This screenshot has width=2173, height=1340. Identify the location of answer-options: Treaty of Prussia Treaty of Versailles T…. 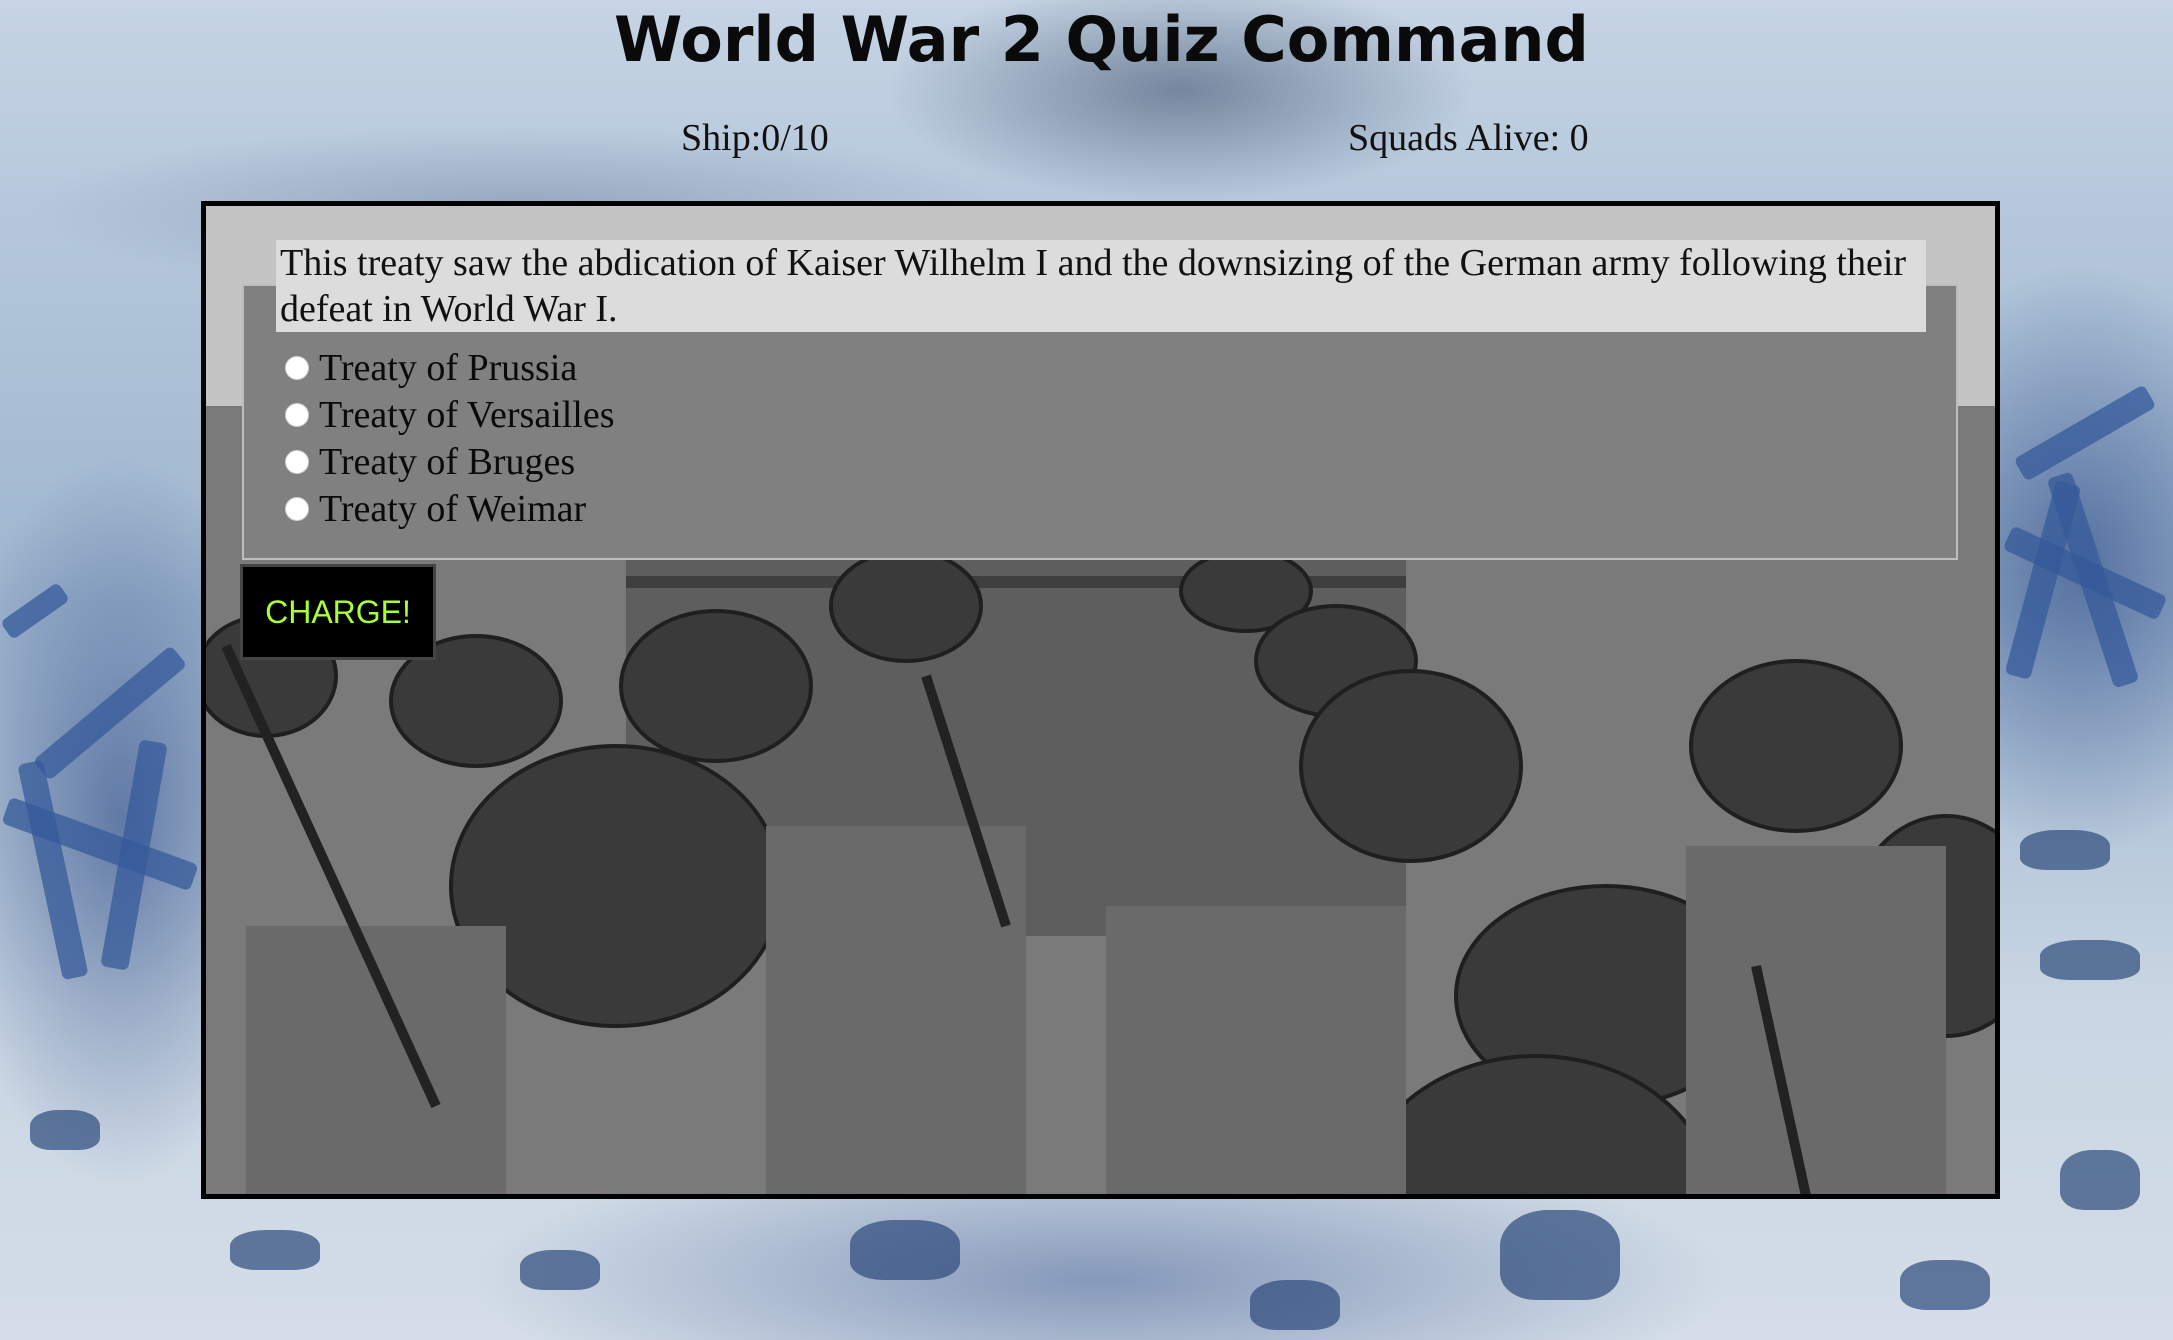
(450, 438).